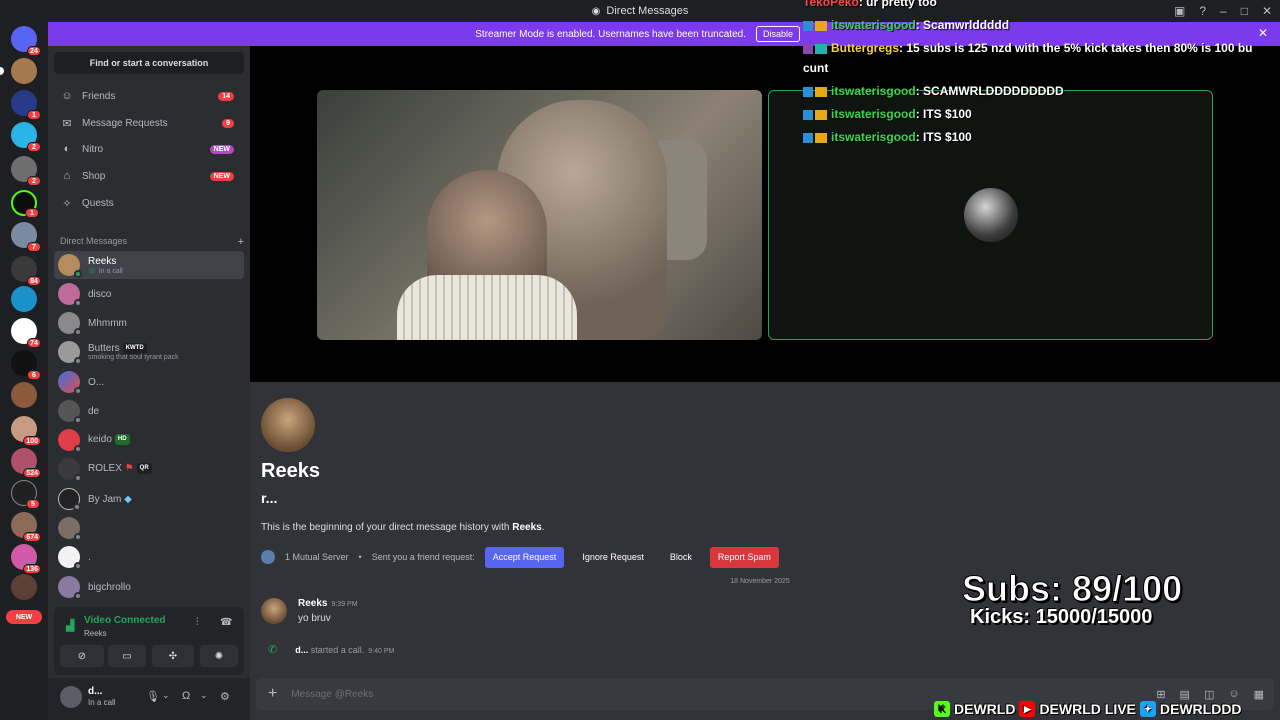 The width and height of the screenshot is (1280, 720). What do you see at coordinates (1259, 694) in the screenshot?
I see `apps-icon: ▦` at bounding box center [1259, 694].